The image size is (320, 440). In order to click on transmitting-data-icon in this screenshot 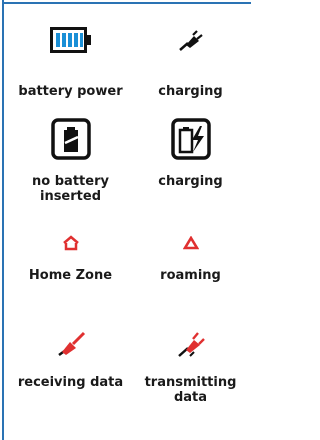, I will do `click(190, 344)`.